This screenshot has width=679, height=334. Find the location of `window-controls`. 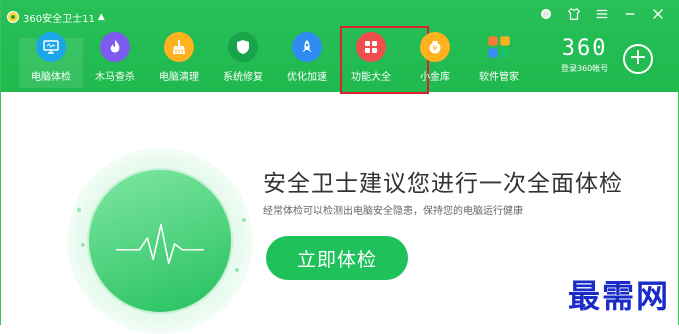

window-controls is located at coordinates (602, 14).